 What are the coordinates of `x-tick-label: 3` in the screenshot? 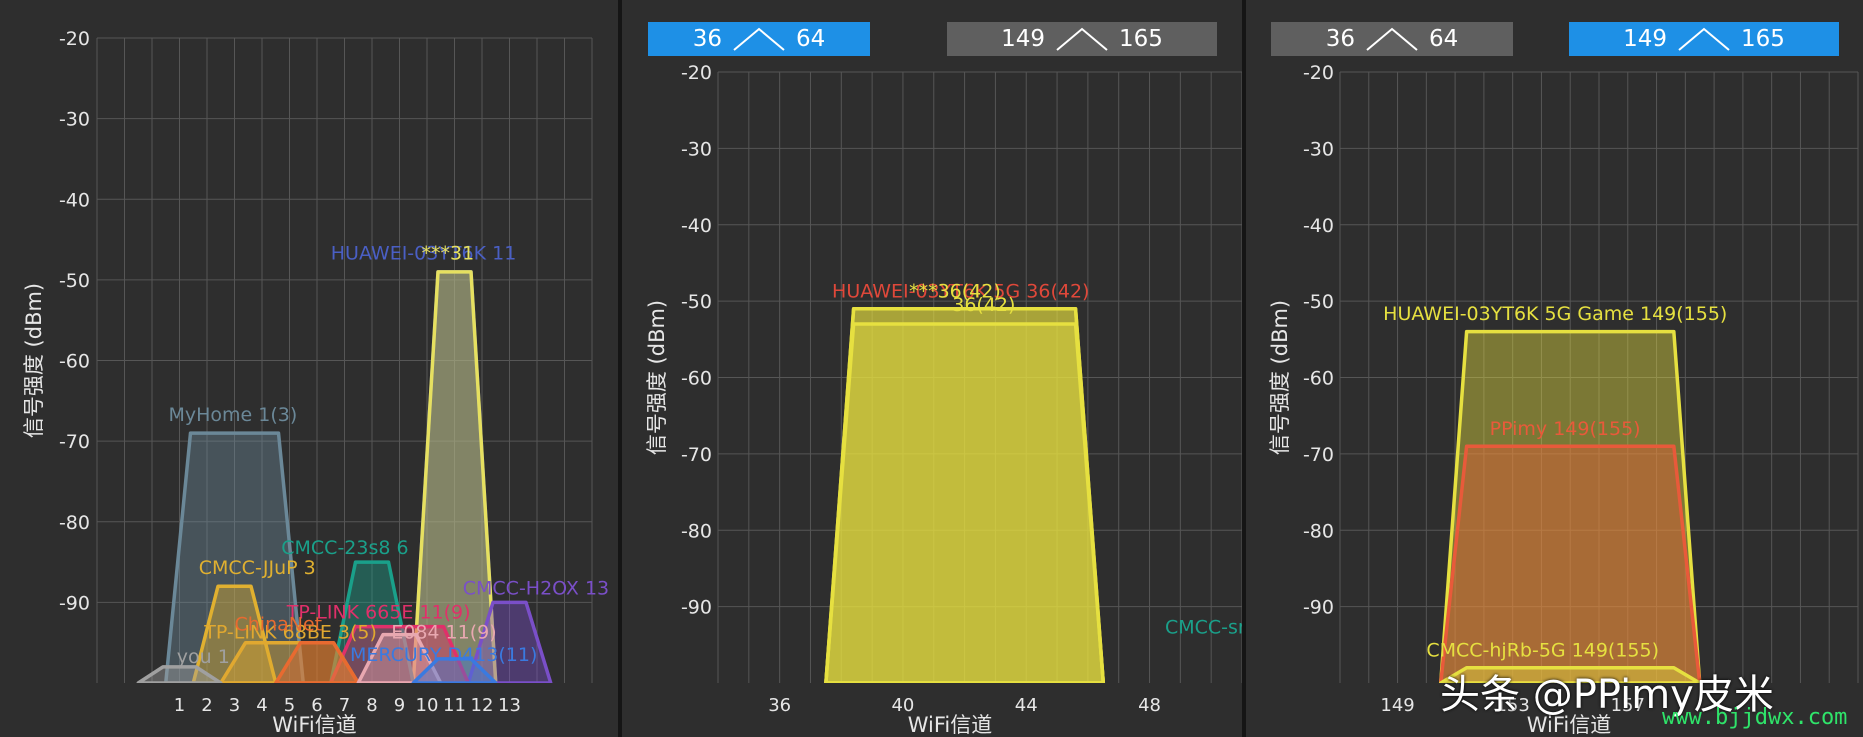 It's located at (234, 705).